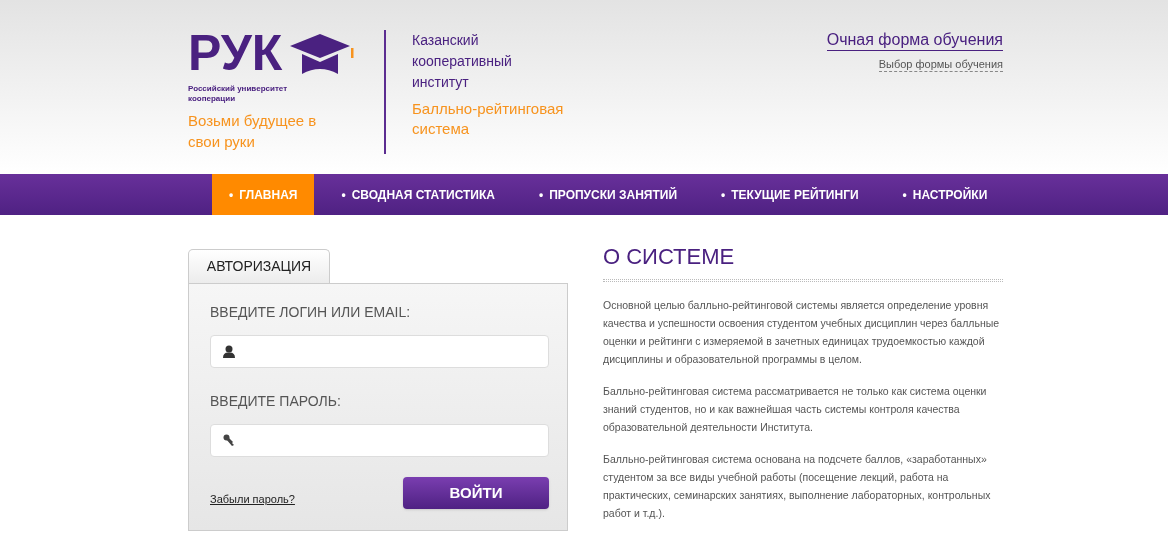 The width and height of the screenshot is (1168, 551). I want to click on login-field, so click(379, 351).